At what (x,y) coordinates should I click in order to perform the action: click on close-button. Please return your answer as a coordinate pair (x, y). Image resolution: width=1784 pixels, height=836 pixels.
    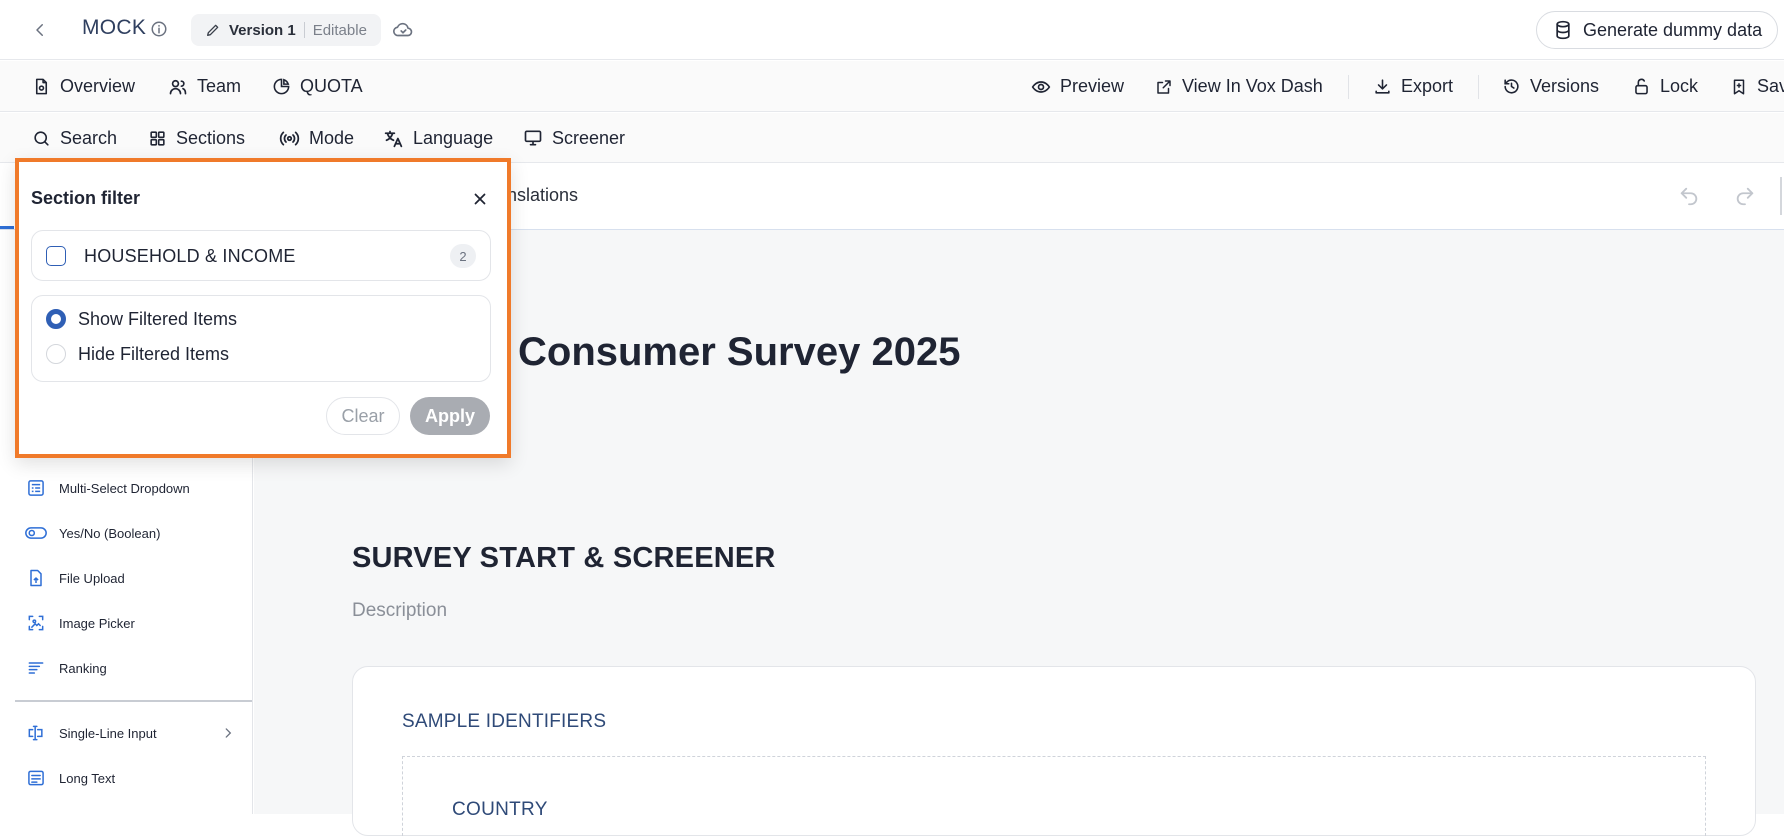
    Looking at the image, I should click on (480, 199).